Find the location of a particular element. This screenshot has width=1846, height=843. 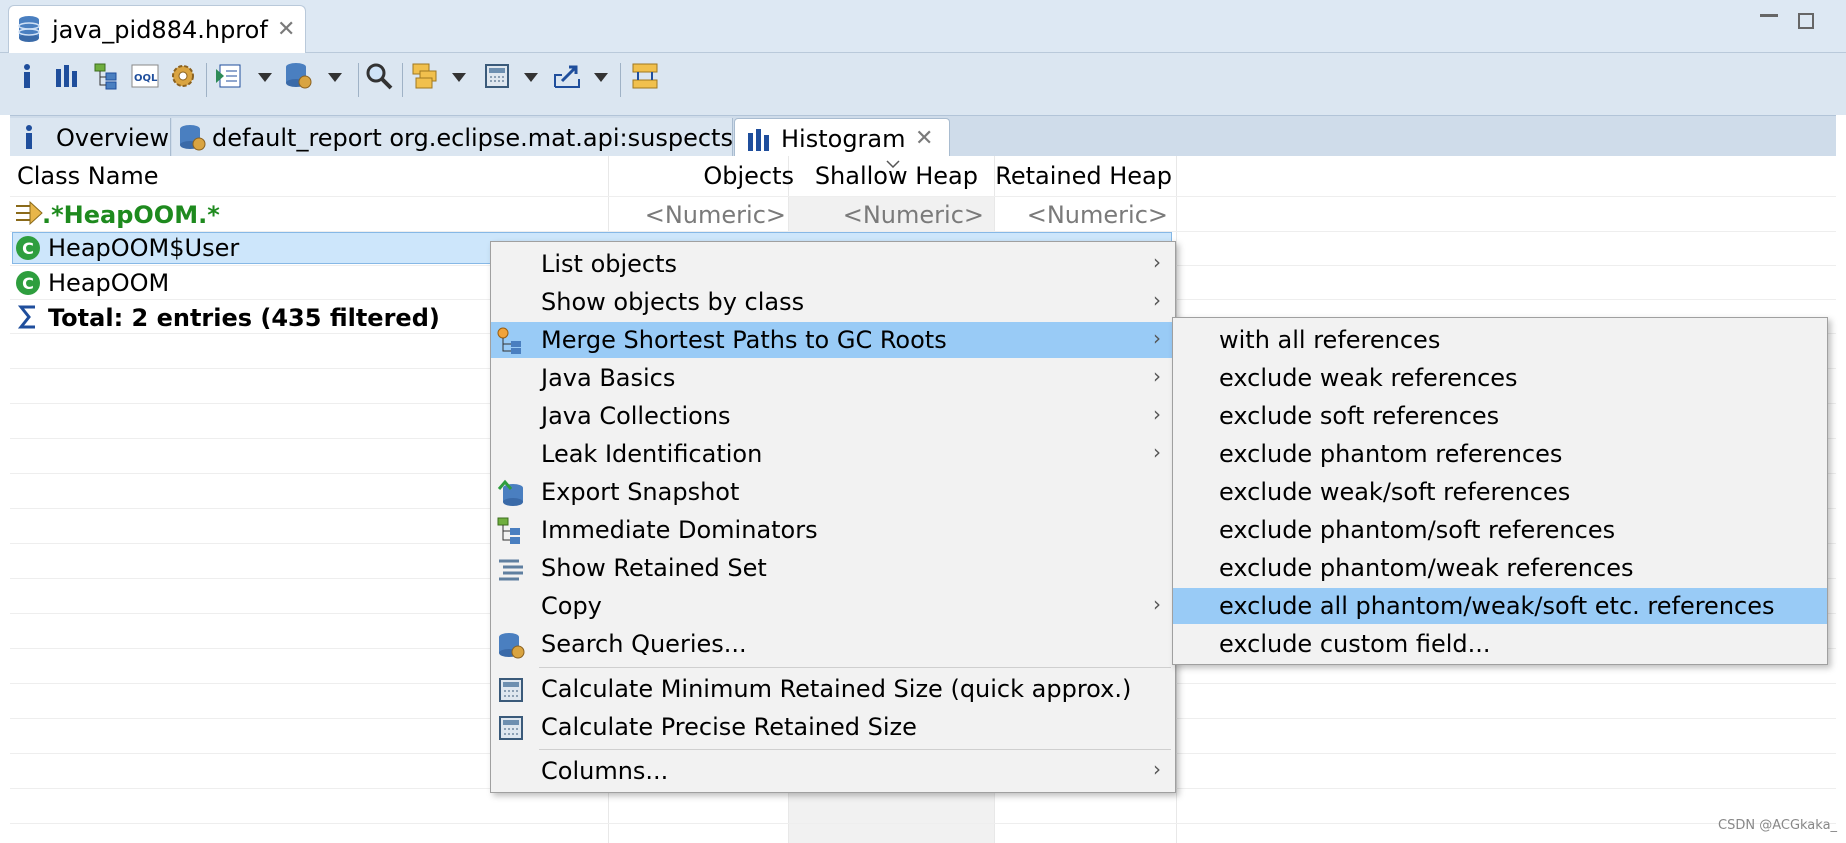

submenu-item-exclude-weak: exclude weak references is located at coordinates (1500, 378).